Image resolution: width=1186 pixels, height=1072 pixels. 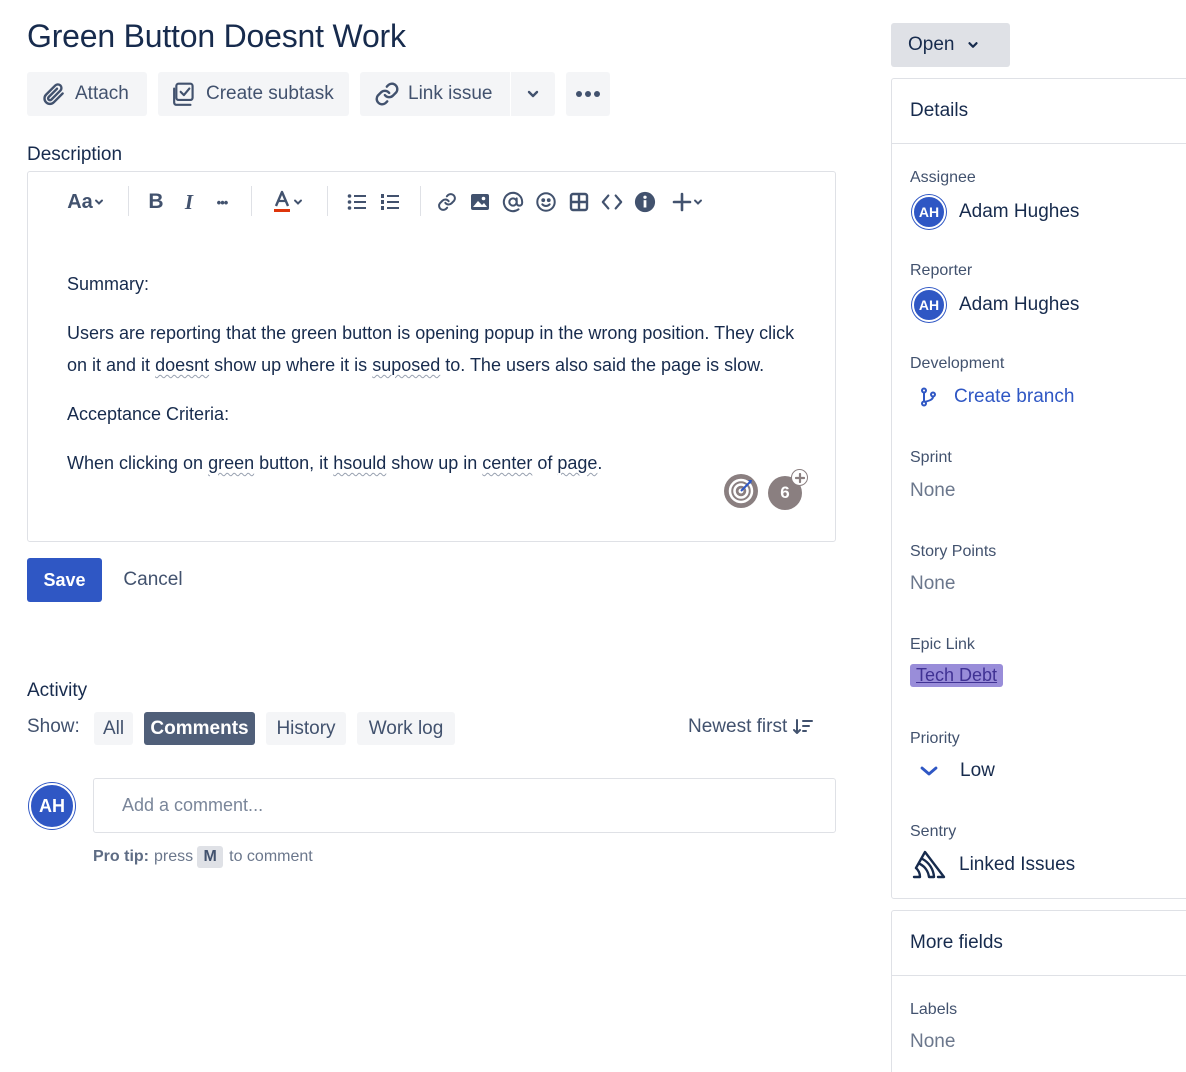 I want to click on save-button: Save, so click(x=64, y=580).